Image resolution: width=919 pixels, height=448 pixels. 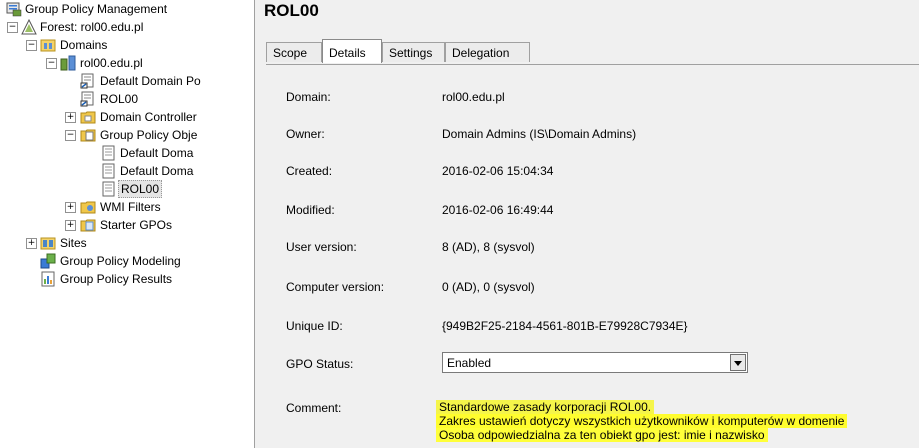 What do you see at coordinates (309, 171) in the screenshot?
I see `created-label: Created:` at bounding box center [309, 171].